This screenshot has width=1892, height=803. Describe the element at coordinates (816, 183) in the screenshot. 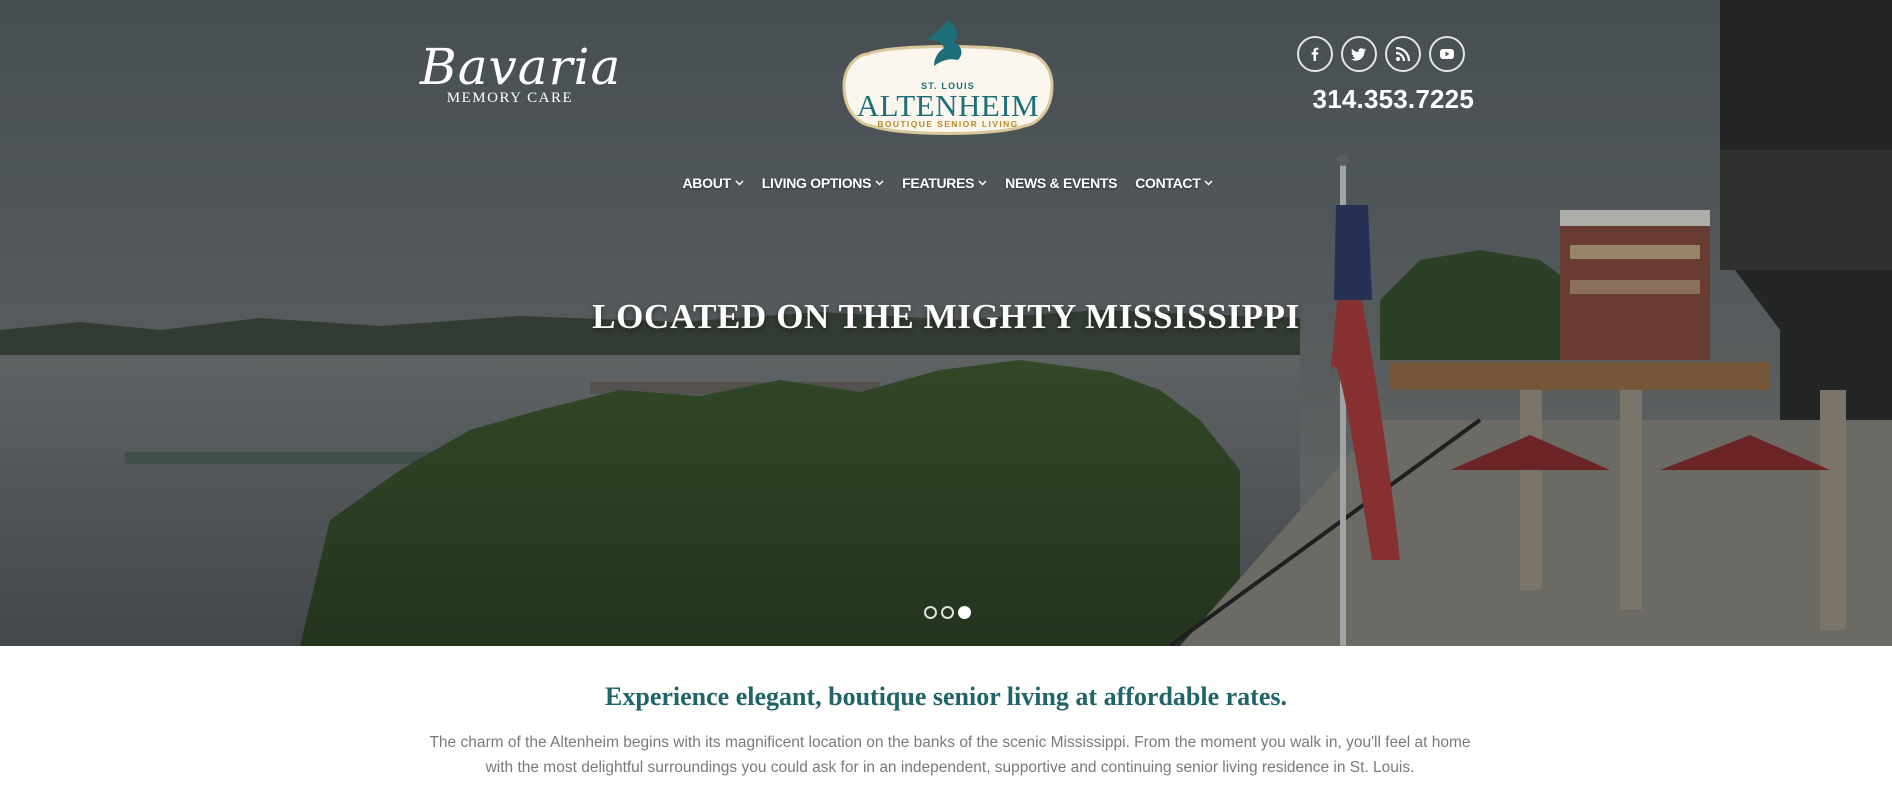

I see `nav-living-options-label: LIVING OPTIONS` at that location.